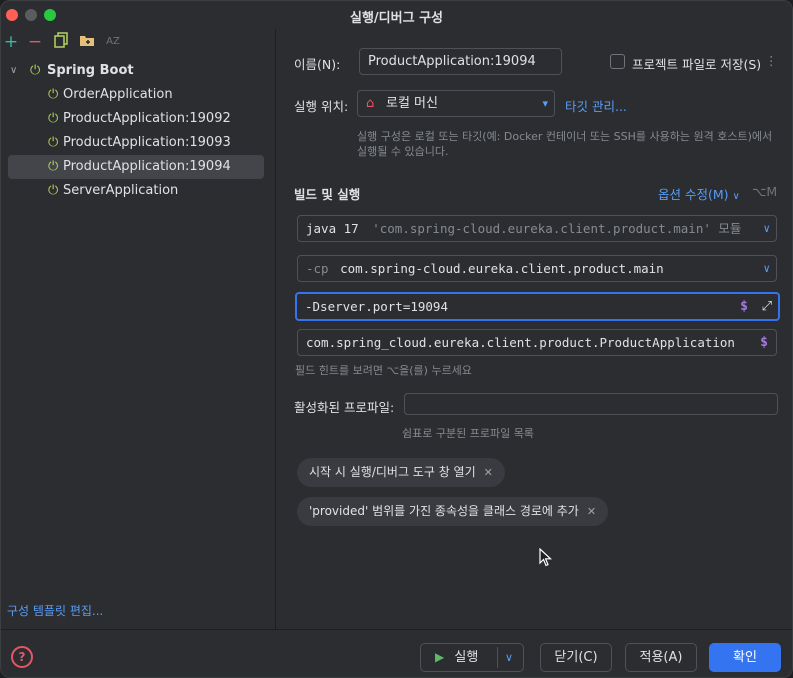 The width and height of the screenshot is (793, 678). I want to click on tree-item-product-19094: ⏻ ProductApplication:19094, so click(136, 167).